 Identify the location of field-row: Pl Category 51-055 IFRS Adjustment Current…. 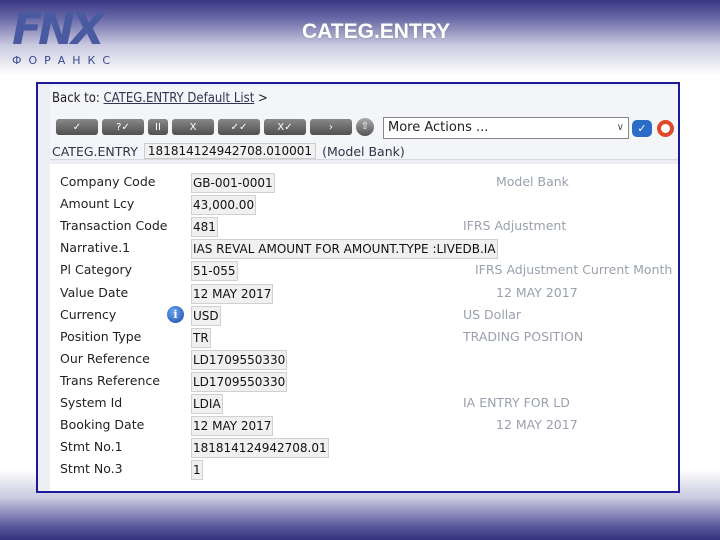
(364, 271).